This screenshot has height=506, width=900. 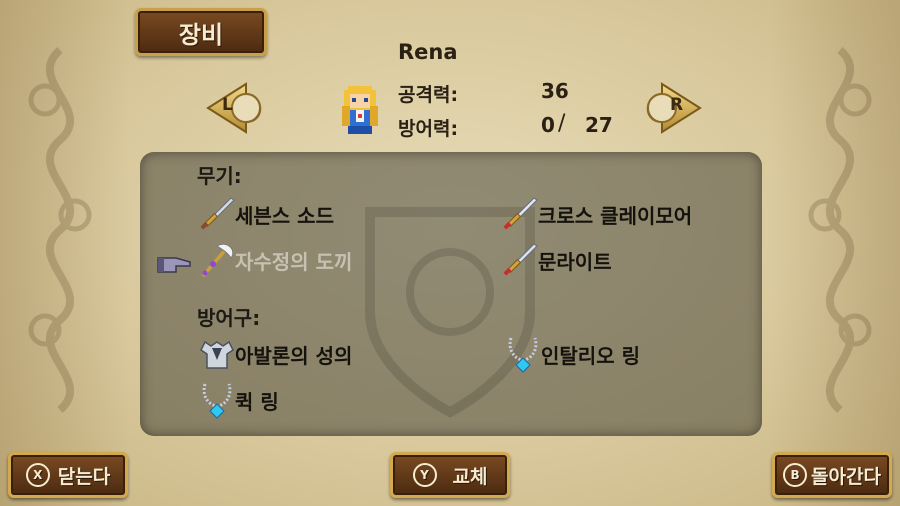 What do you see at coordinates (428, 95) in the screenshot?
I see `attack-label: 공격력:` at bounding box center [428, 95].